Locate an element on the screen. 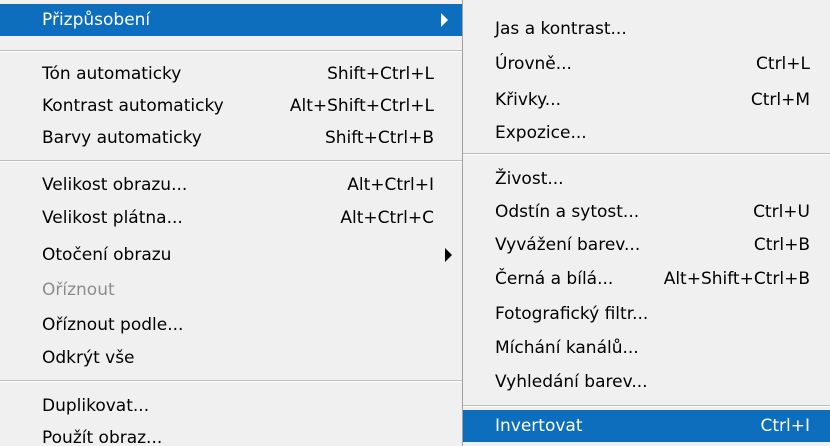 This screenshot has height=446, width=830. menu-item-label: Barvy automaticky is located at coordinates (122, 138).